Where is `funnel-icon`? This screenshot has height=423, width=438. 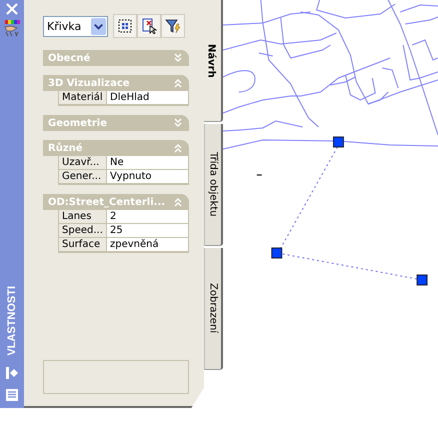 funnel-icon is located at coordinates (173, 26).